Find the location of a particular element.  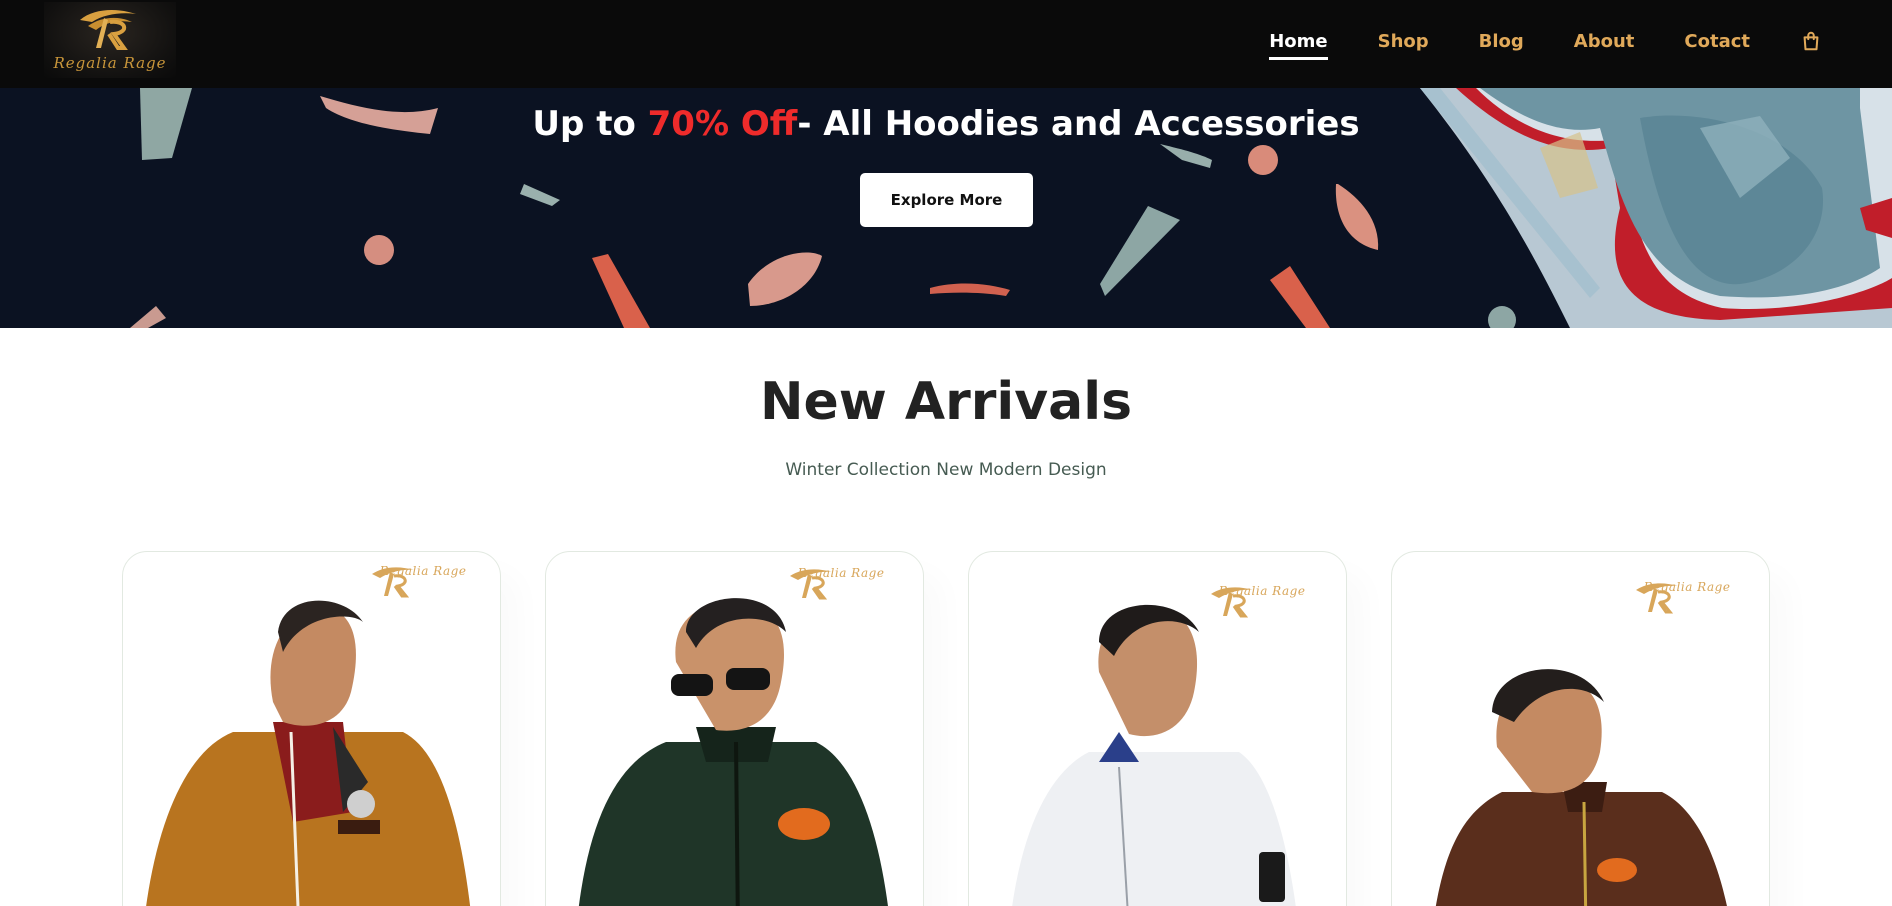

site-header: Regalia Rage Home Shop Blog About Cotact is located at coordinates (946, 44).